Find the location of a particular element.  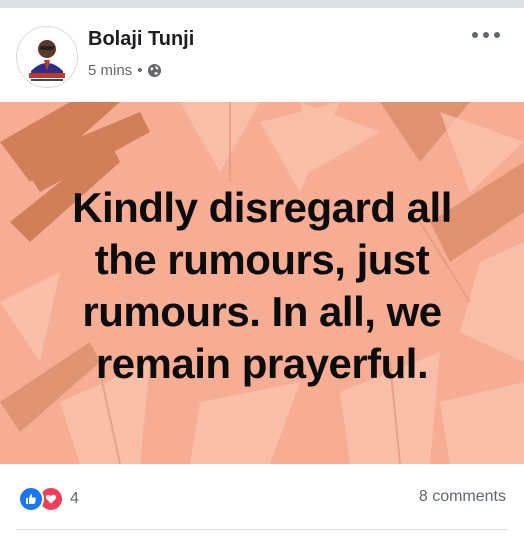

reaction-count: 4 is located at coordinates (74, 498).